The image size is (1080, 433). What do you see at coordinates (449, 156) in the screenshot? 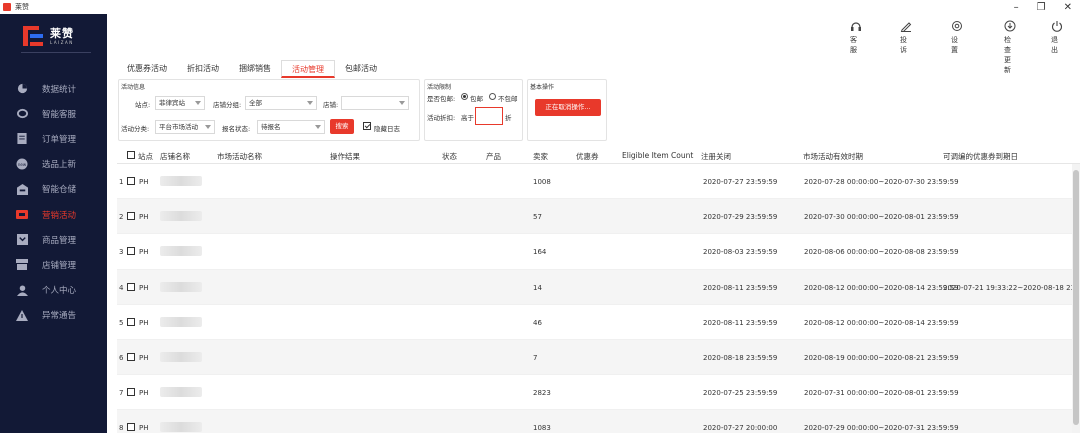
I see `col-status: 状态` at bounding box center [449, 156].